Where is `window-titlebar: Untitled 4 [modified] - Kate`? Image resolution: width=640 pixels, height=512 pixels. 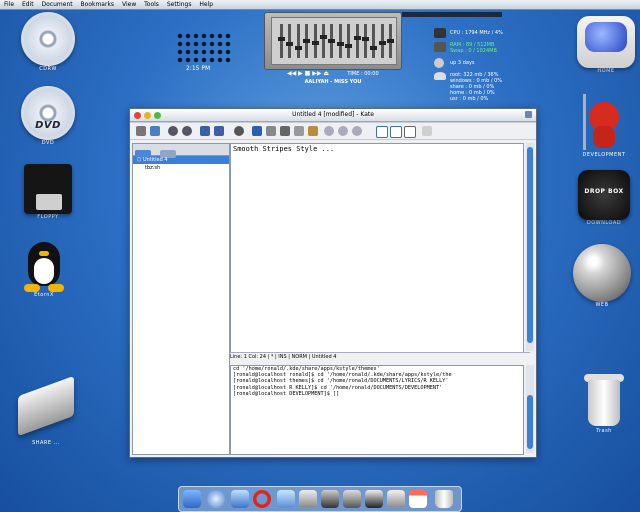
window-titlebar: Untitled 4 [modified] - Kate is located at coordinates (333, 115).